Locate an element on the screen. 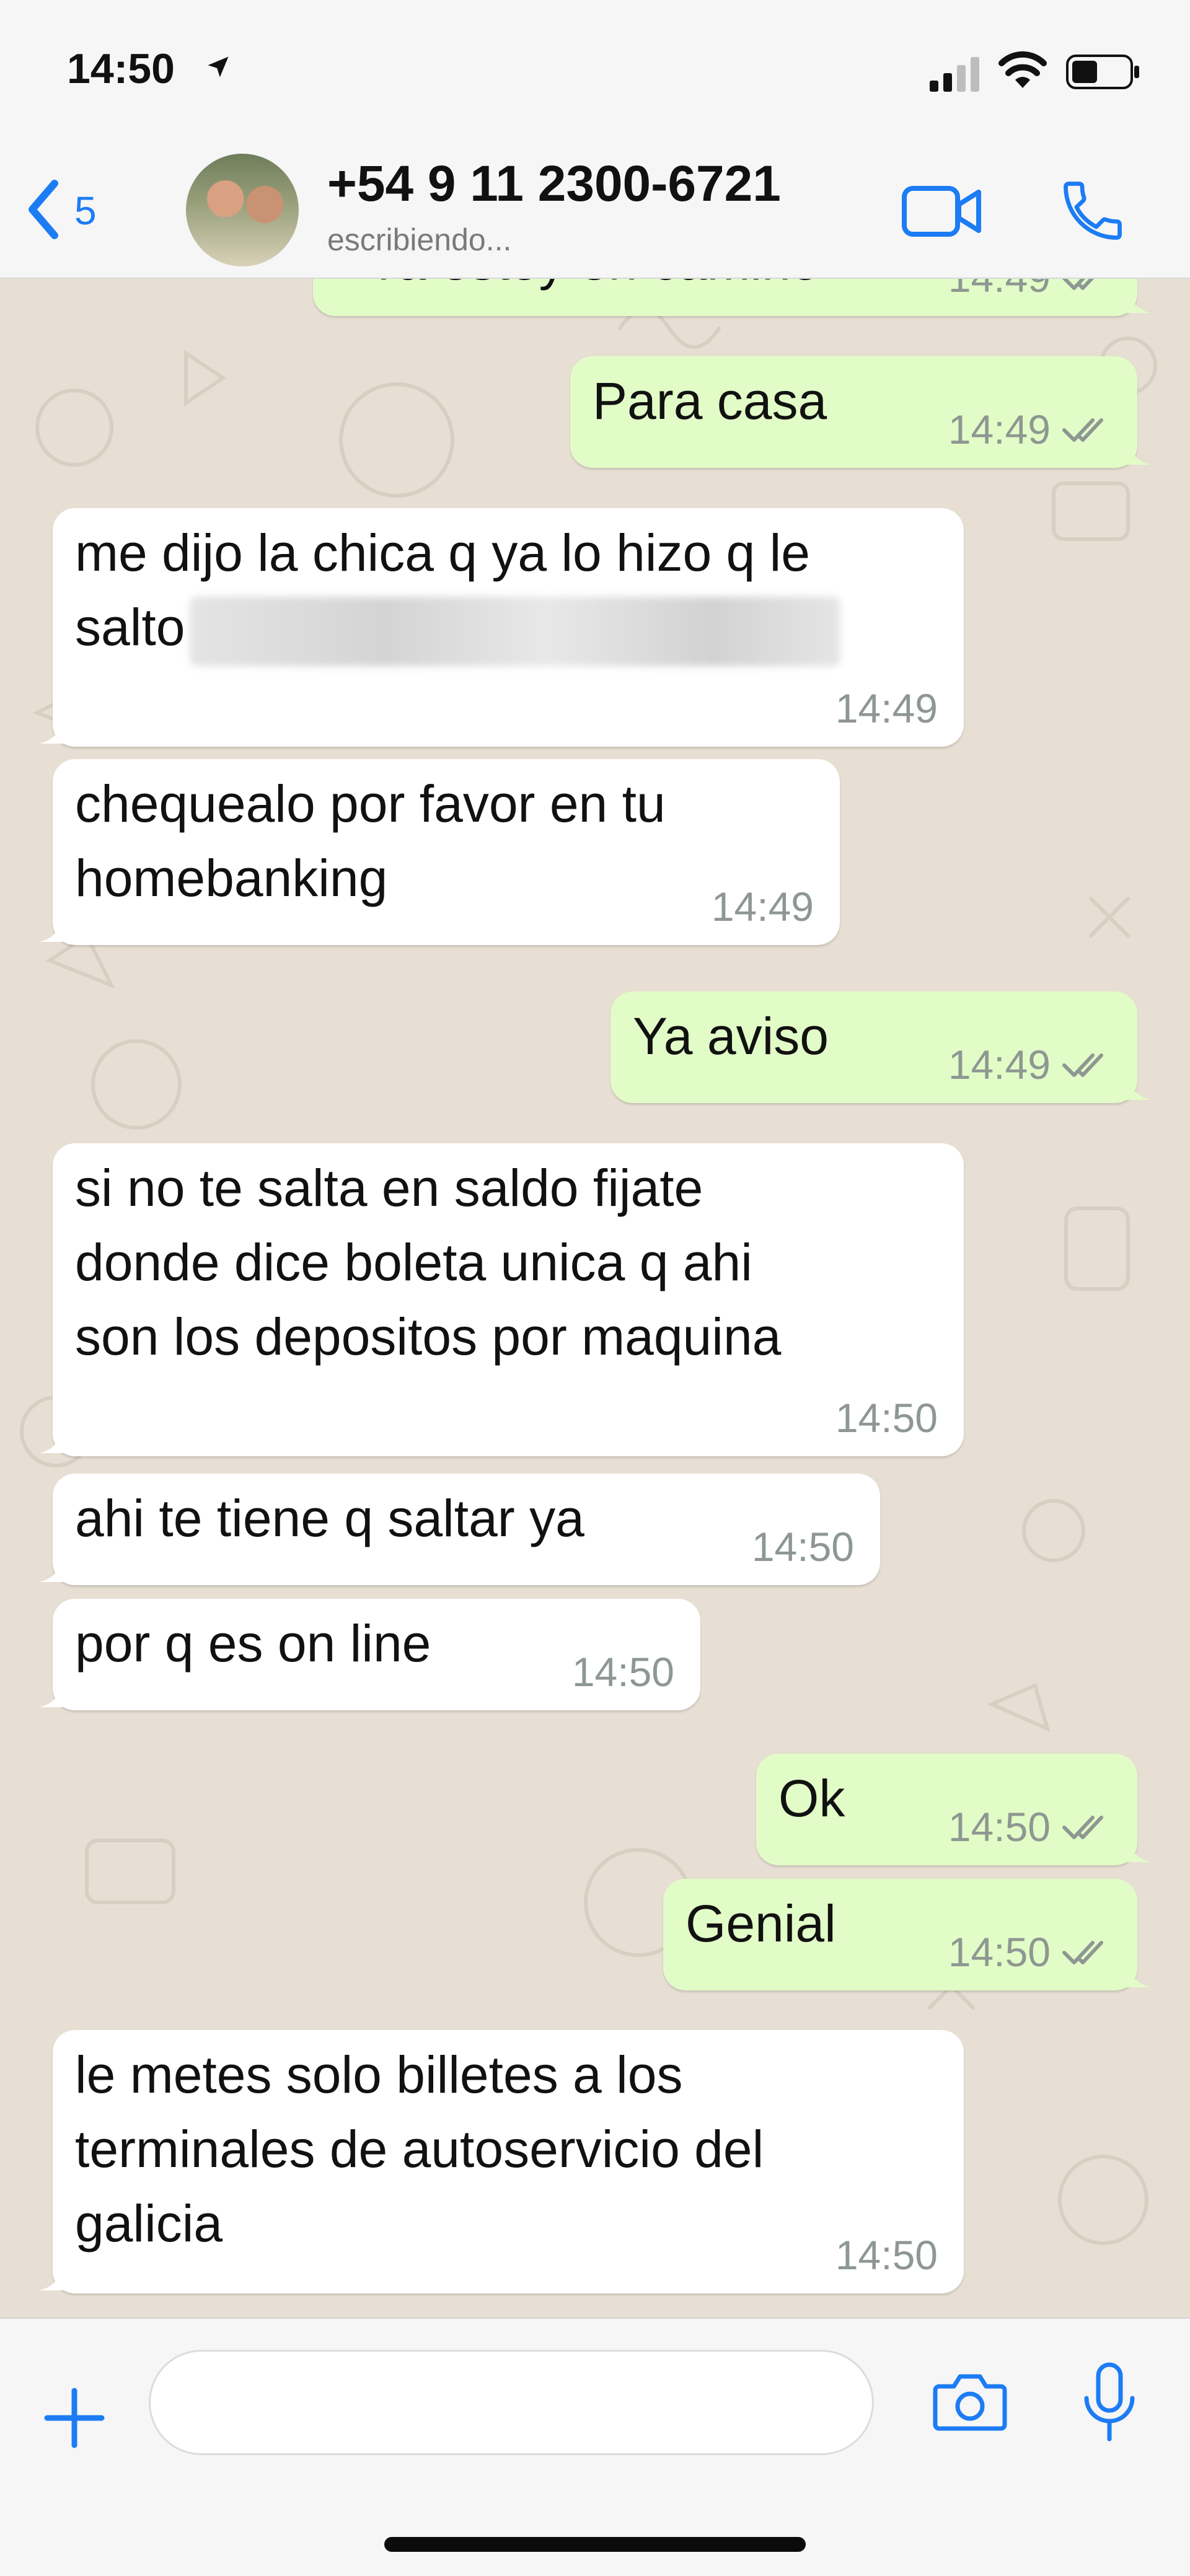 Image resolution: width=1190 pixels, height=2576 pixels. message-text: me dijo la chica q ya lo hizo q le is located at coordinates (442, 553).